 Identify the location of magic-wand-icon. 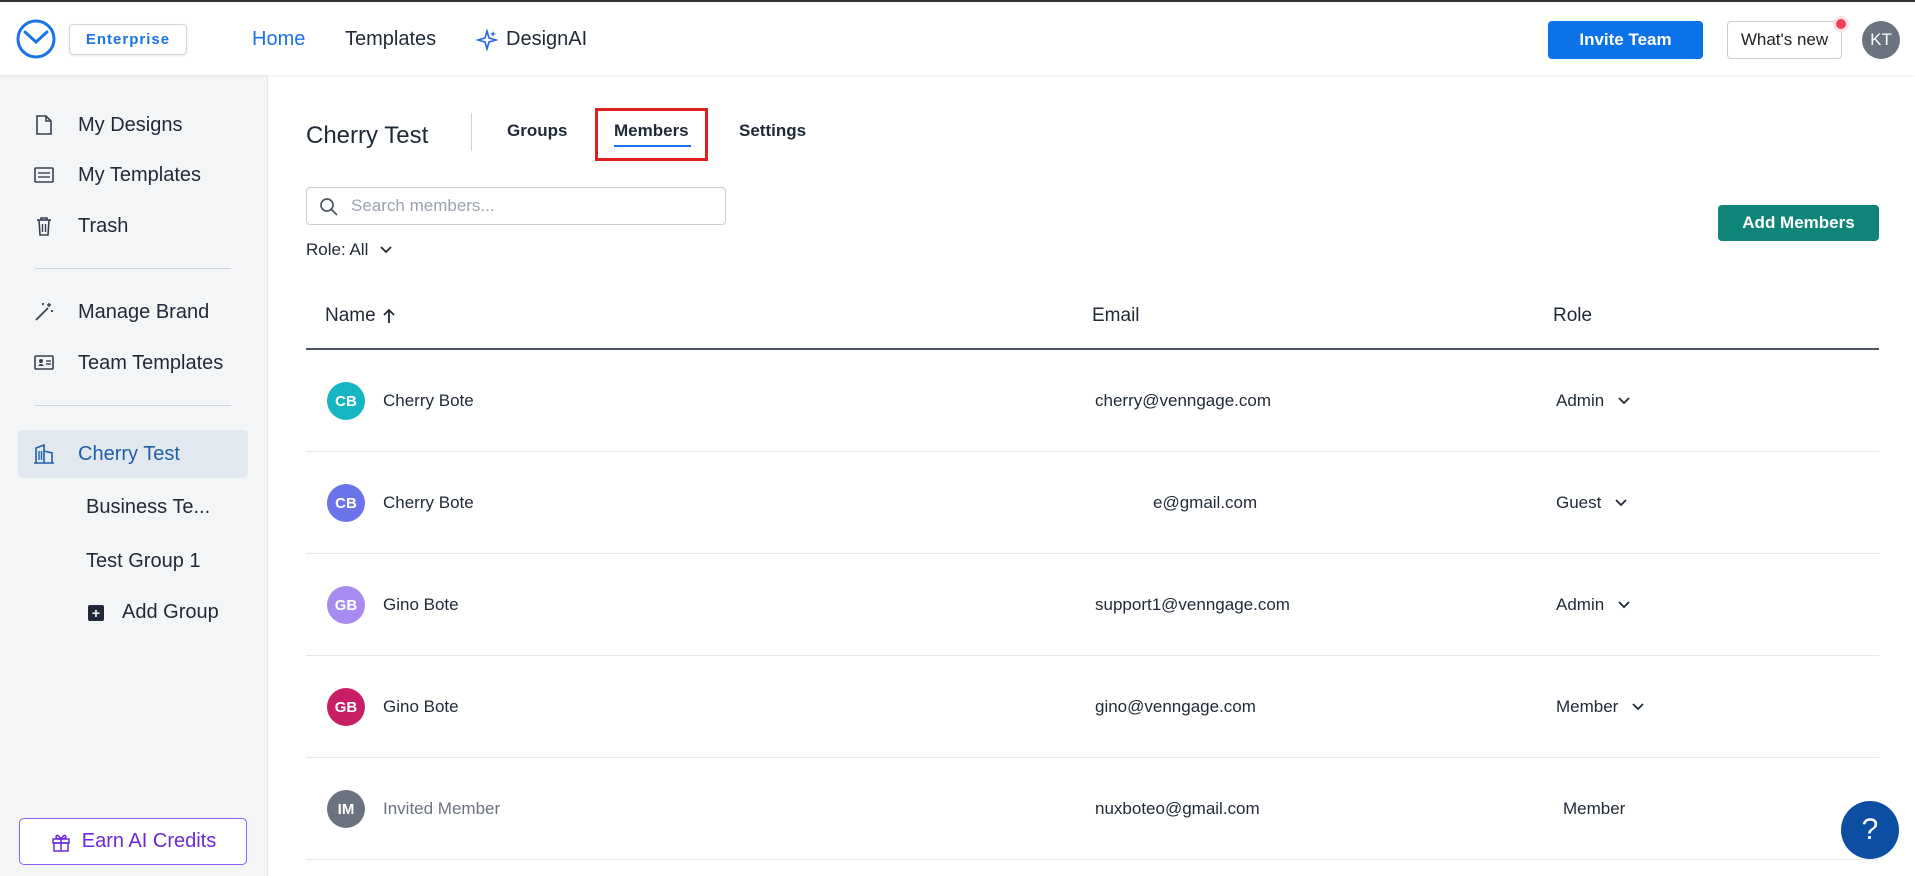
(44, 312).